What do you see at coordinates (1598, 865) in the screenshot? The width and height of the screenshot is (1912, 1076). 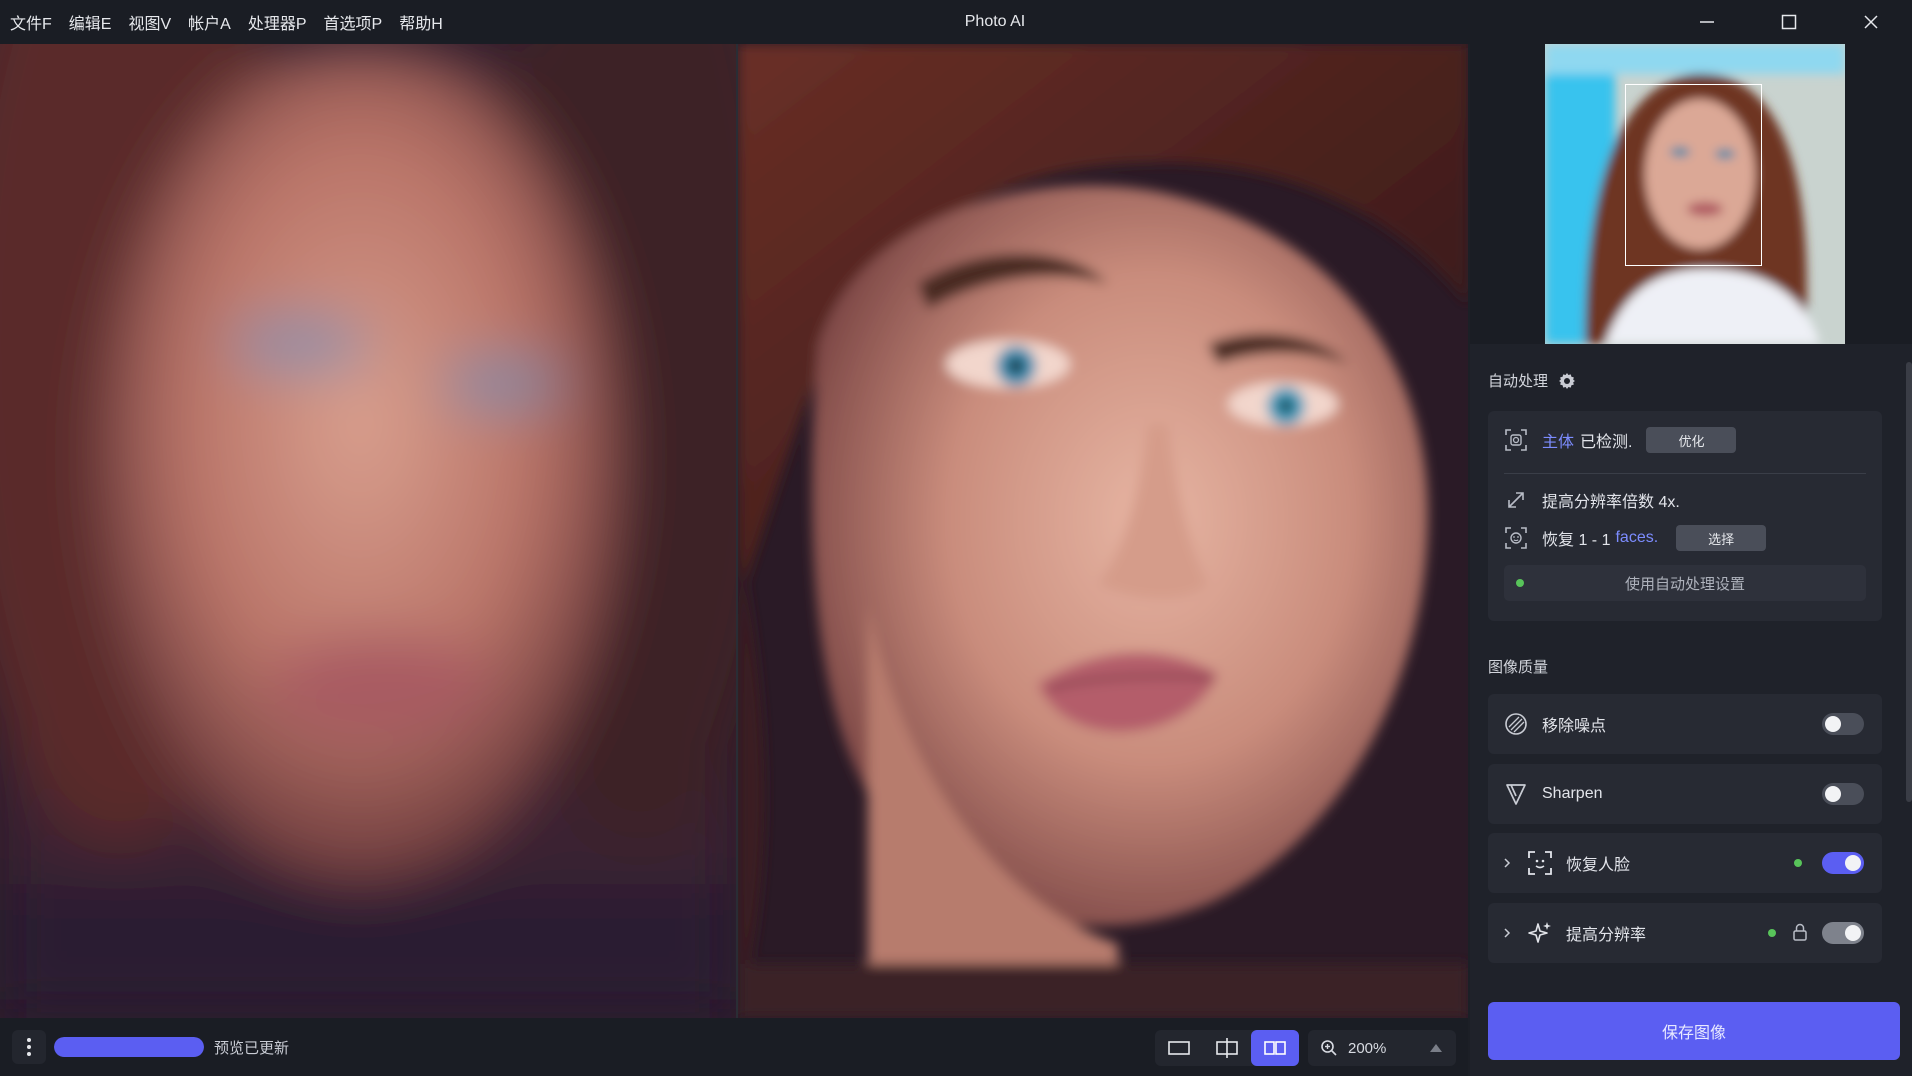 I see `face-recovery-label: 恢复人脸` at bounding box center [1598, 865].